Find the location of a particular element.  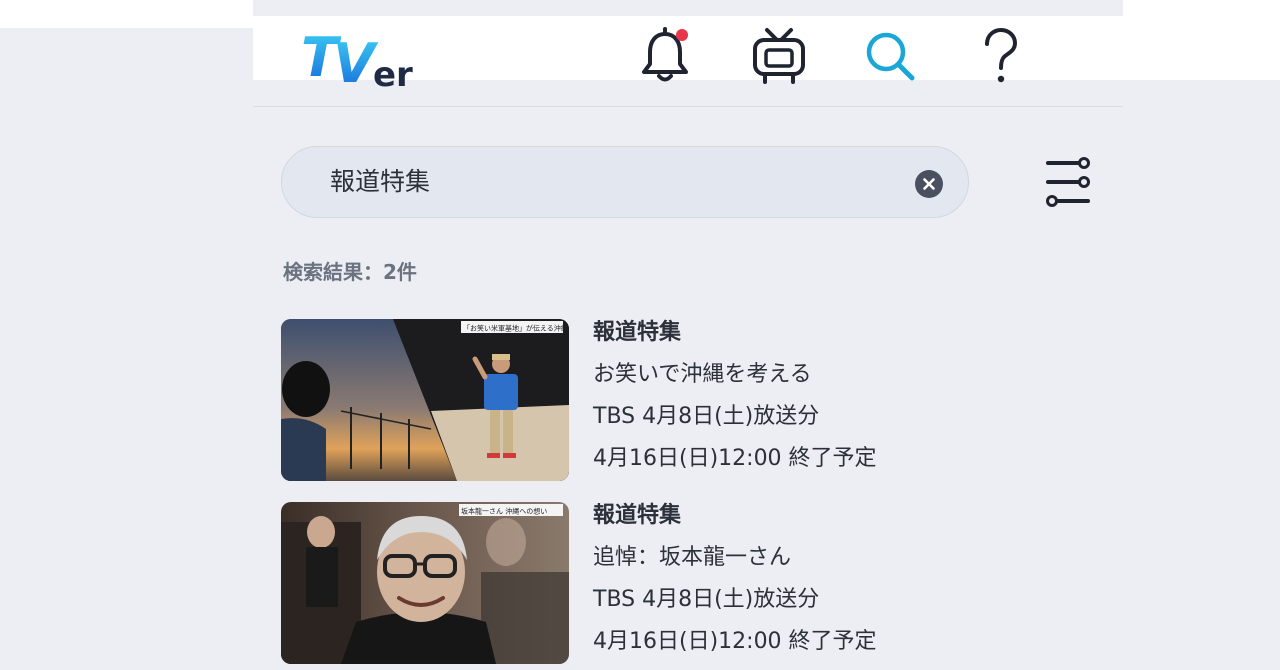

clear-search-button is located at coordinates (929, 184).